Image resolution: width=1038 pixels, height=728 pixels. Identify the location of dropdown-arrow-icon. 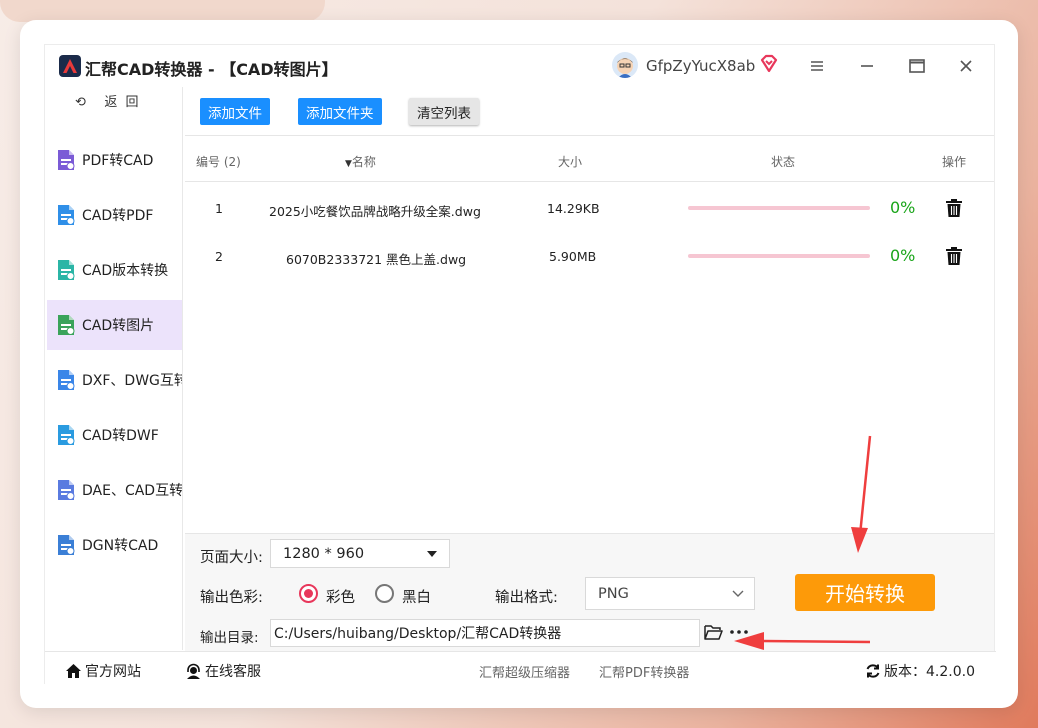
(432, 554).